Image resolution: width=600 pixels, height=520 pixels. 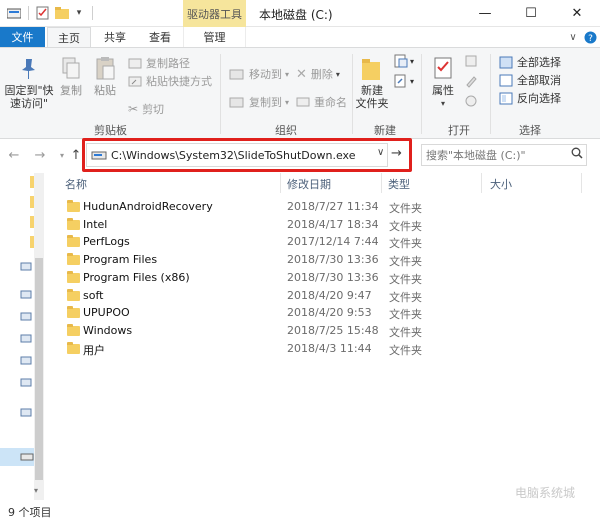 What do you see at coordinates (296, 15) in the screenshot?
I see `window-title: 本地磁盘 (C:)` at bounding box center [296, 15].